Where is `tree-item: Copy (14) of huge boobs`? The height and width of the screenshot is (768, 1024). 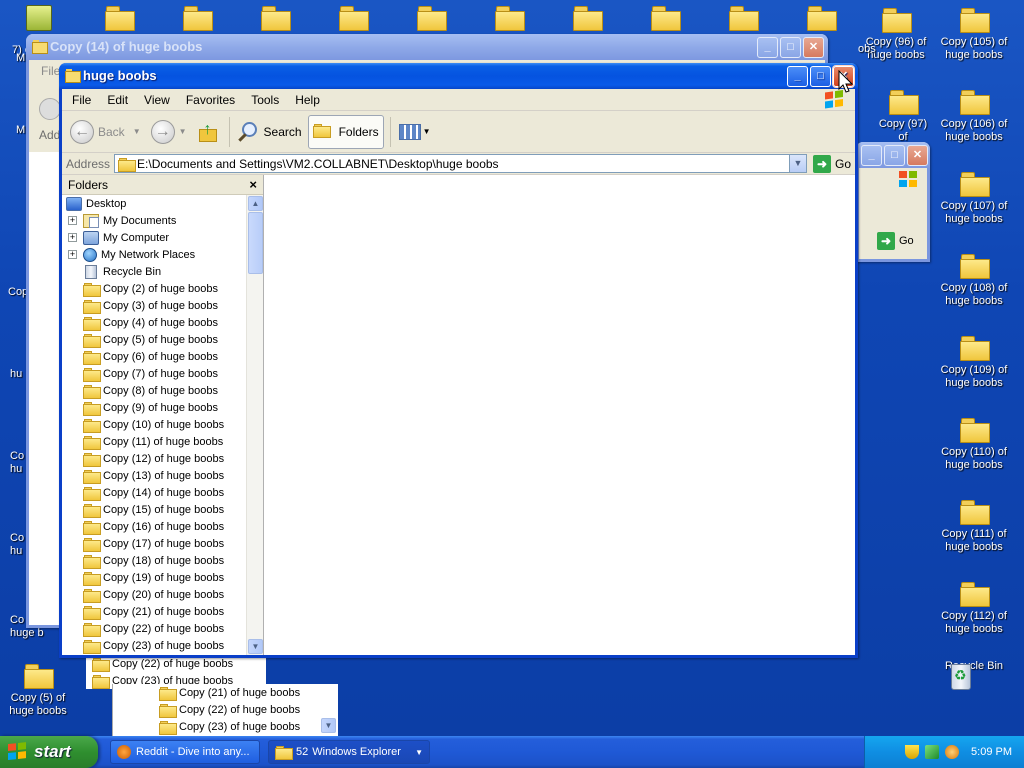
tree-item: Copy (14) of huge boobs is located at coordinates (154, 492).